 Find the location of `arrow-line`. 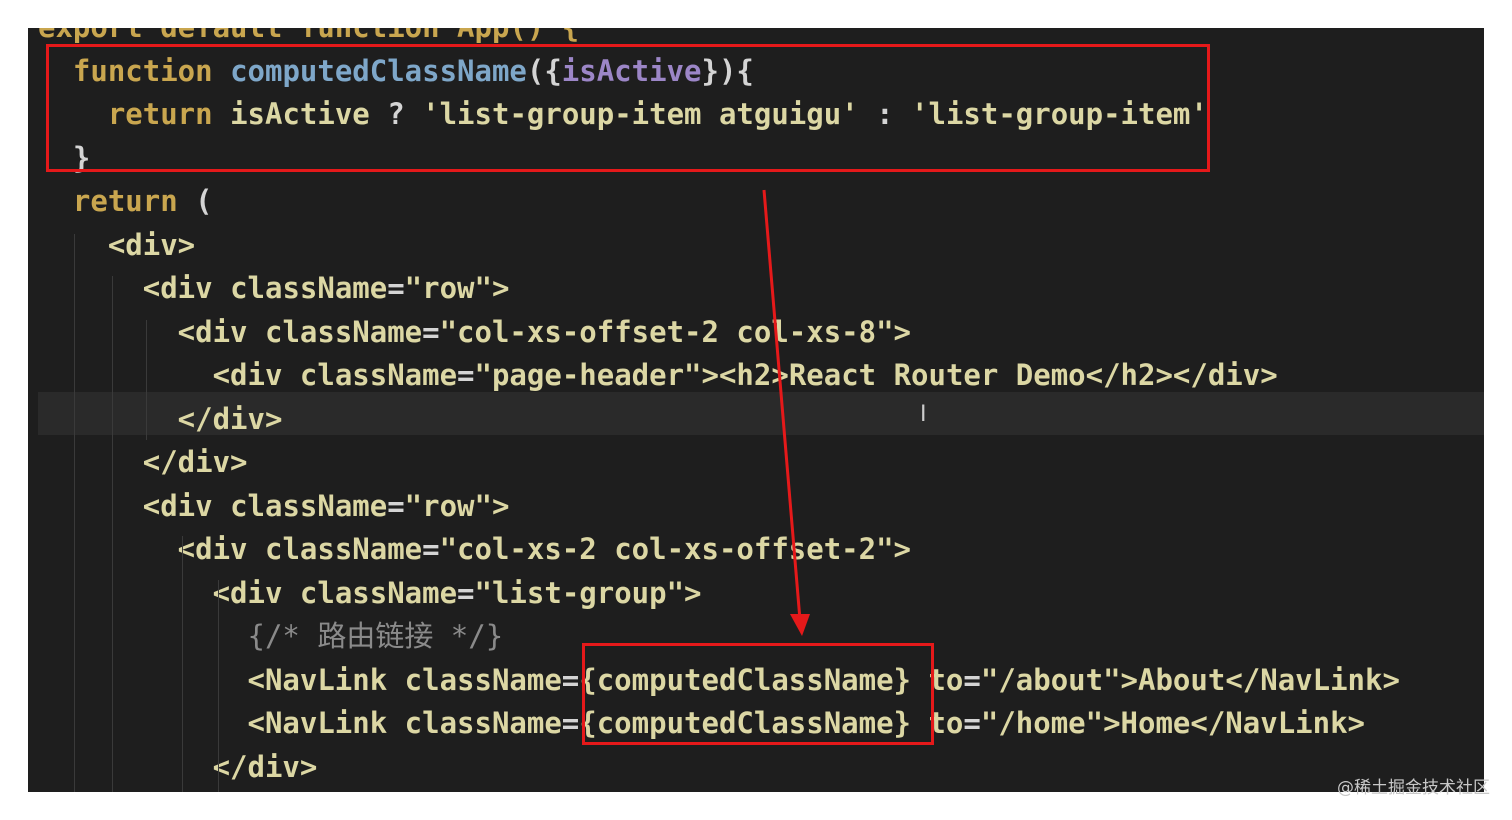

arrow-line is located at coordinates (782, 405).